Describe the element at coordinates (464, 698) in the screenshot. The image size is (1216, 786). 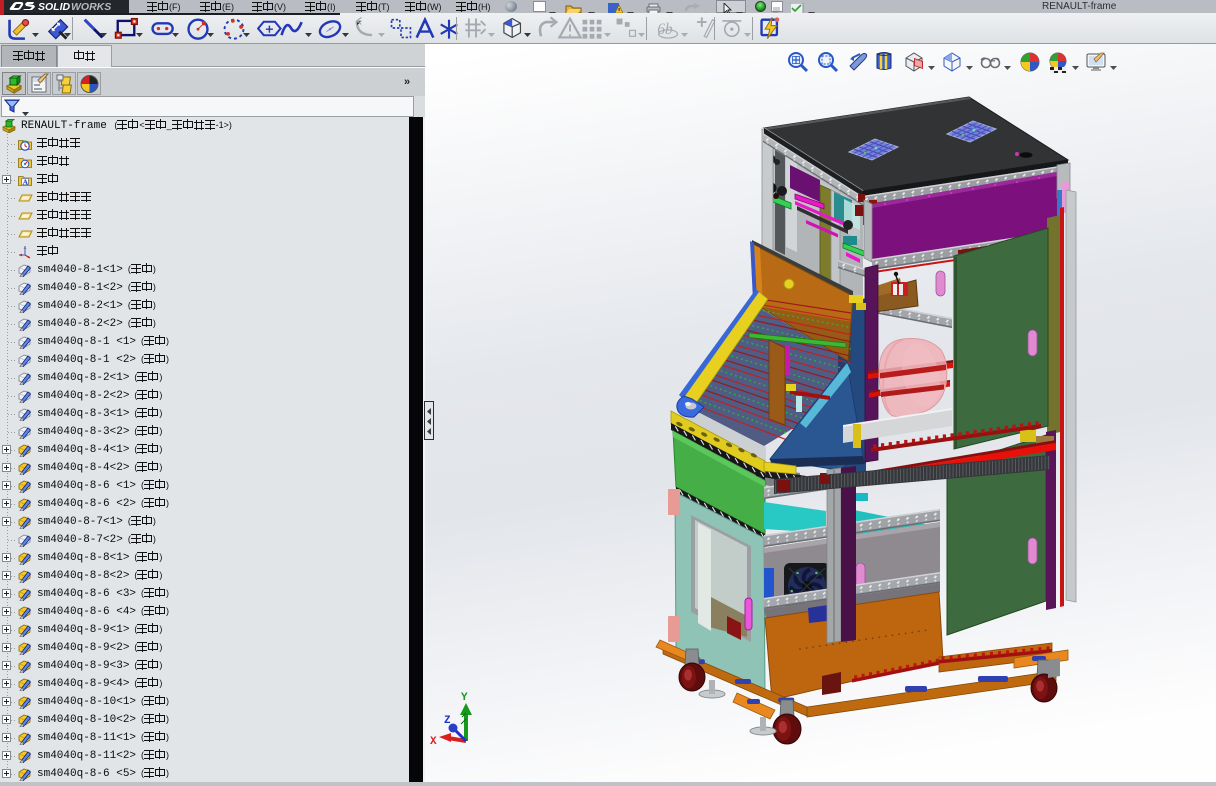
I see `svg-text: Y` at that location.